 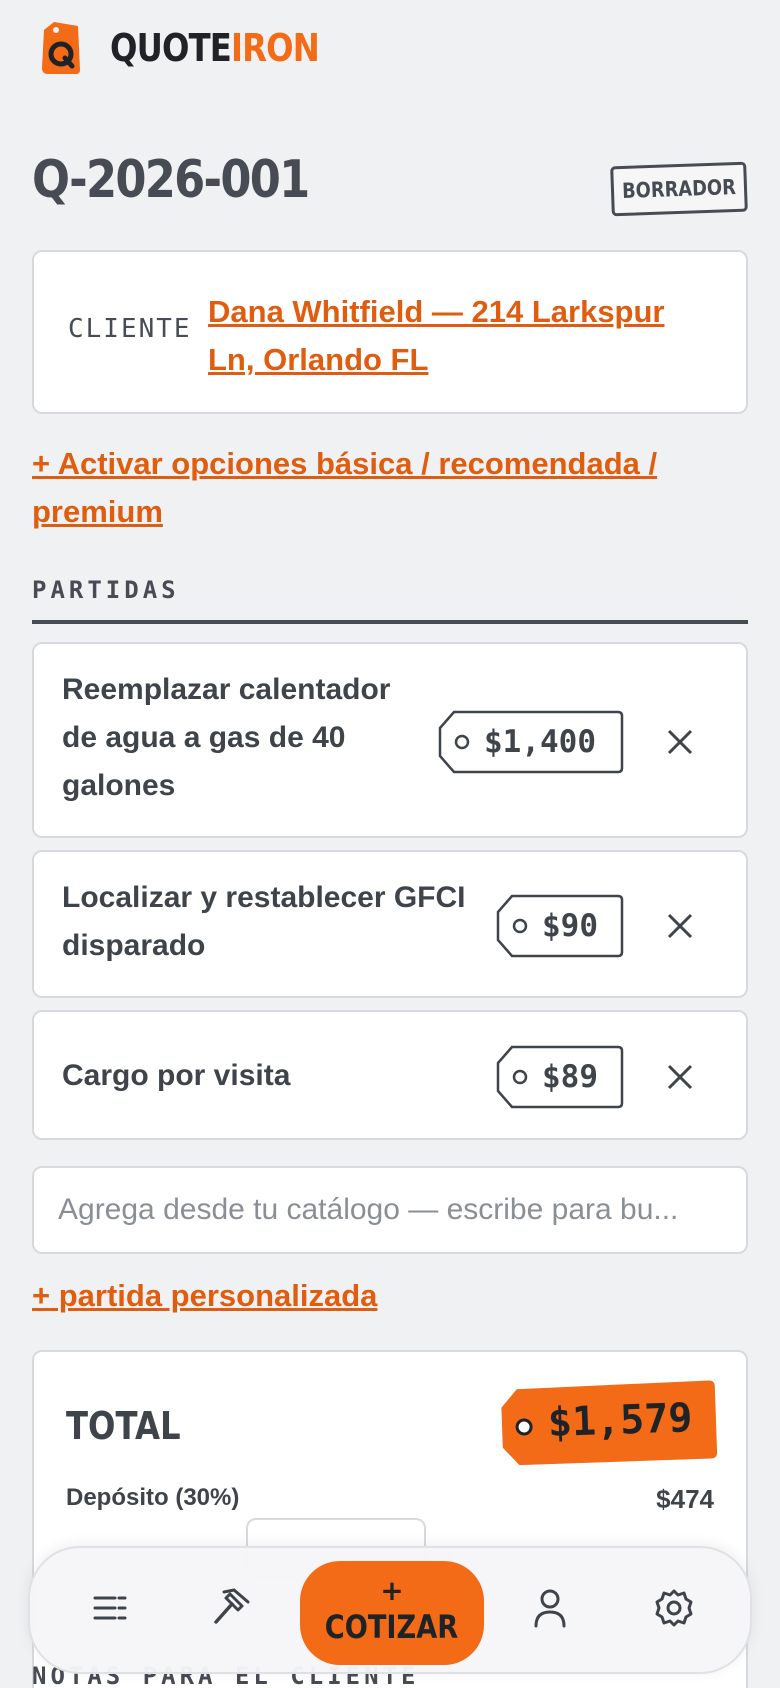 What do you see at coordinates (531, 742) in the screenshot?
I see `line-item-price: $1,400` at bounding box center [531, 742].